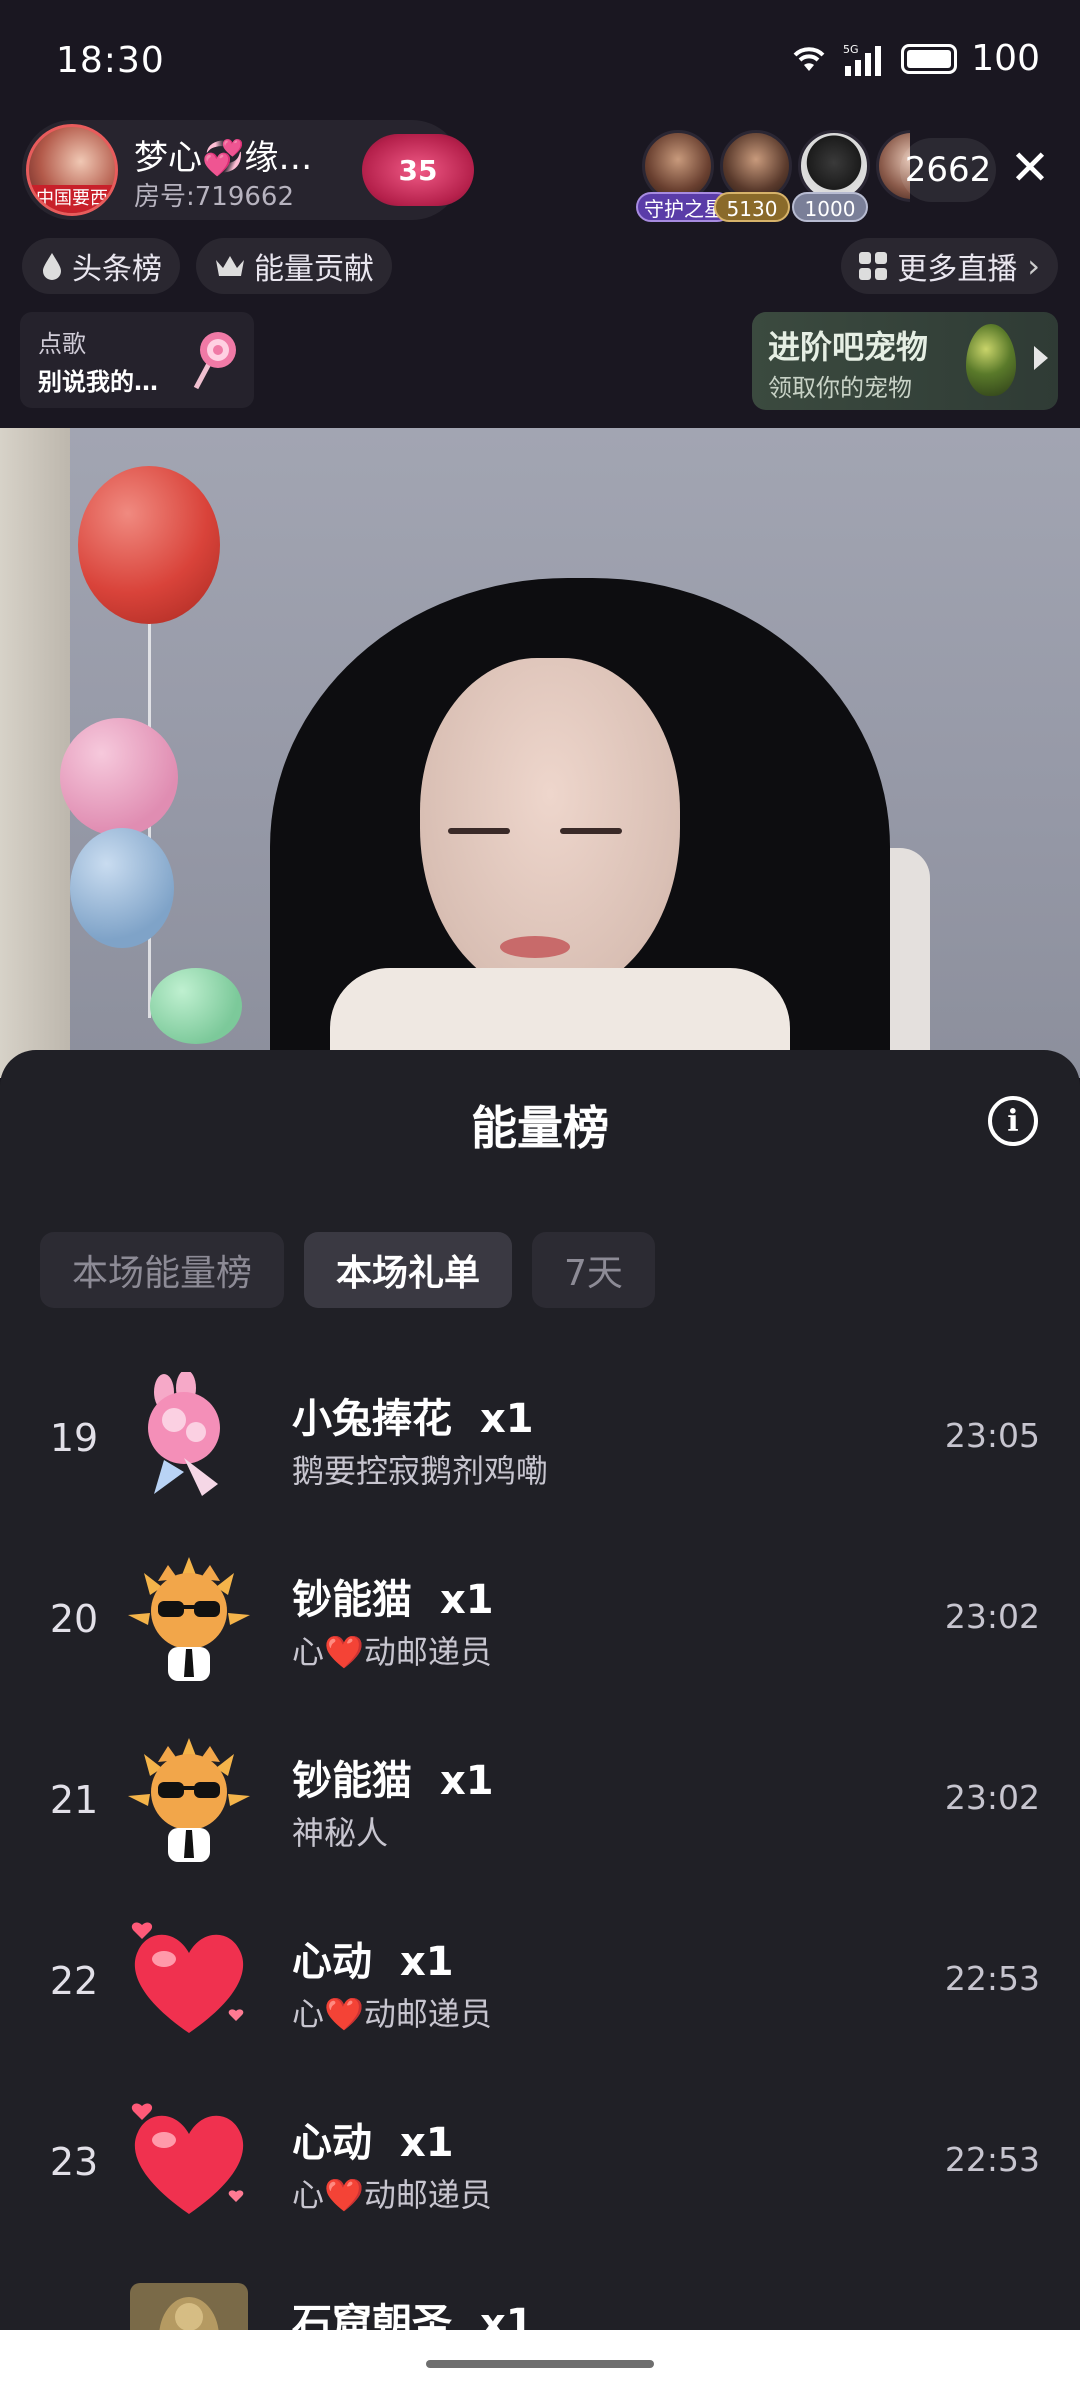  I want to click on status-bar: 18:30 5G 100, so click(540, 60).